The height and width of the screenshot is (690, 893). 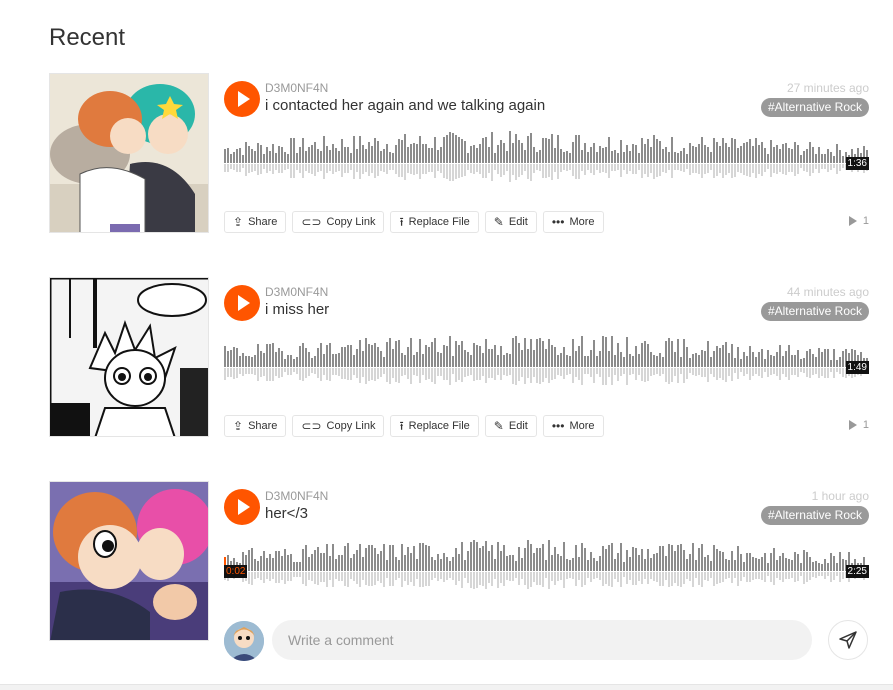 What do you see at coordinates (244, 641) in the screenshot?
I see `user-avatar` at bounding box center [244, 641].